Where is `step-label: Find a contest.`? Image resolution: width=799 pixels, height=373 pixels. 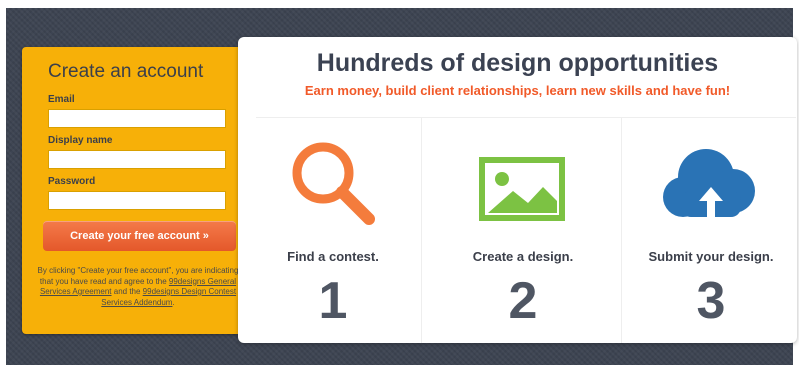
step-label: Find a contest. is located at coordinates (333, 256).